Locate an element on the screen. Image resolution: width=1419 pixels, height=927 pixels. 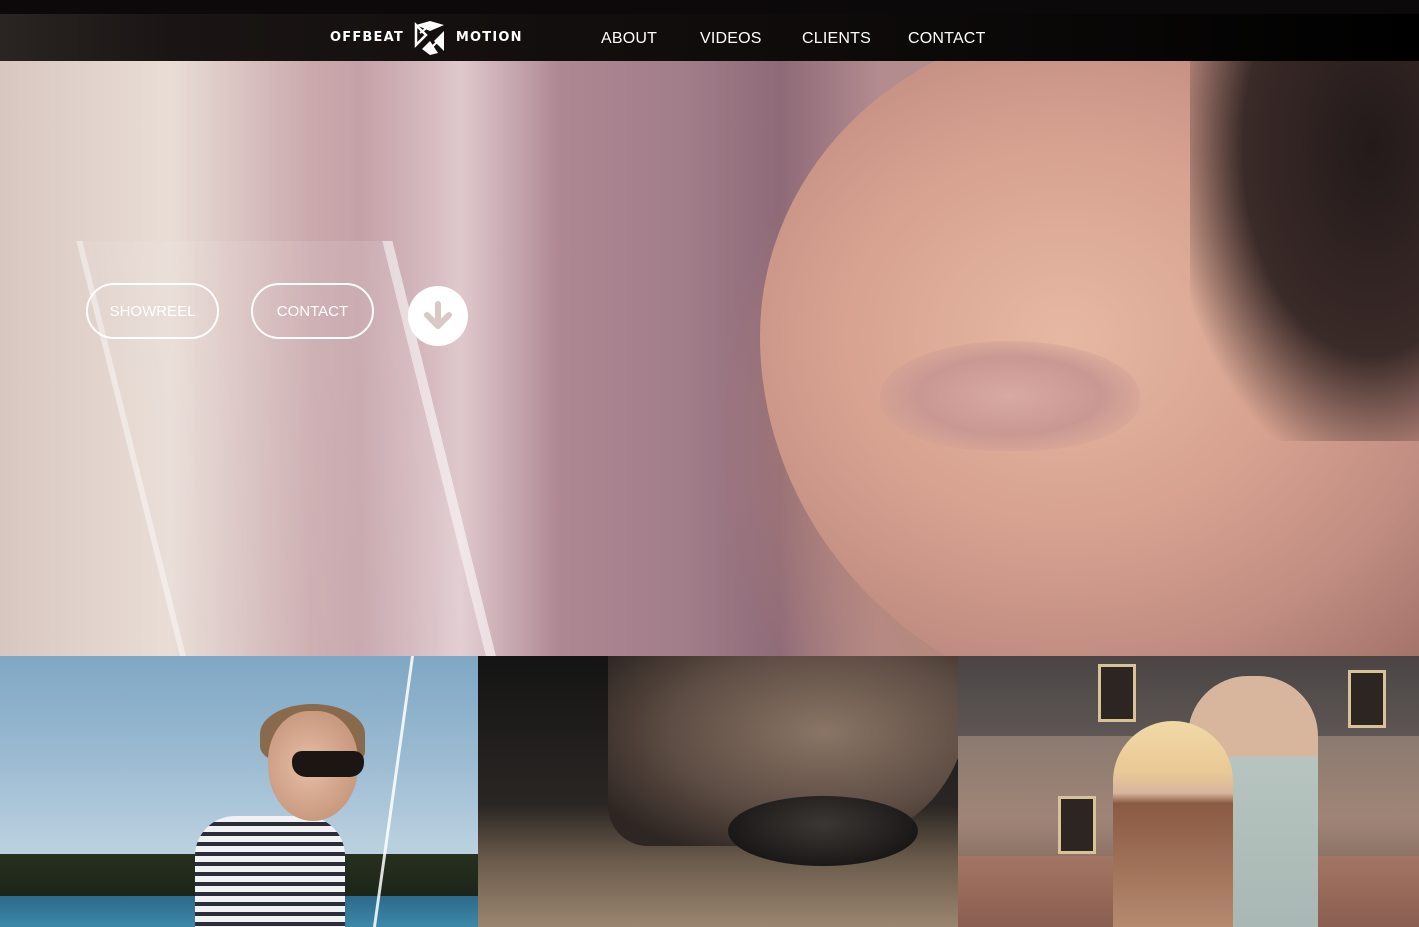
nav-item-videos: VIDEOS is located at coordinates (731, 39).